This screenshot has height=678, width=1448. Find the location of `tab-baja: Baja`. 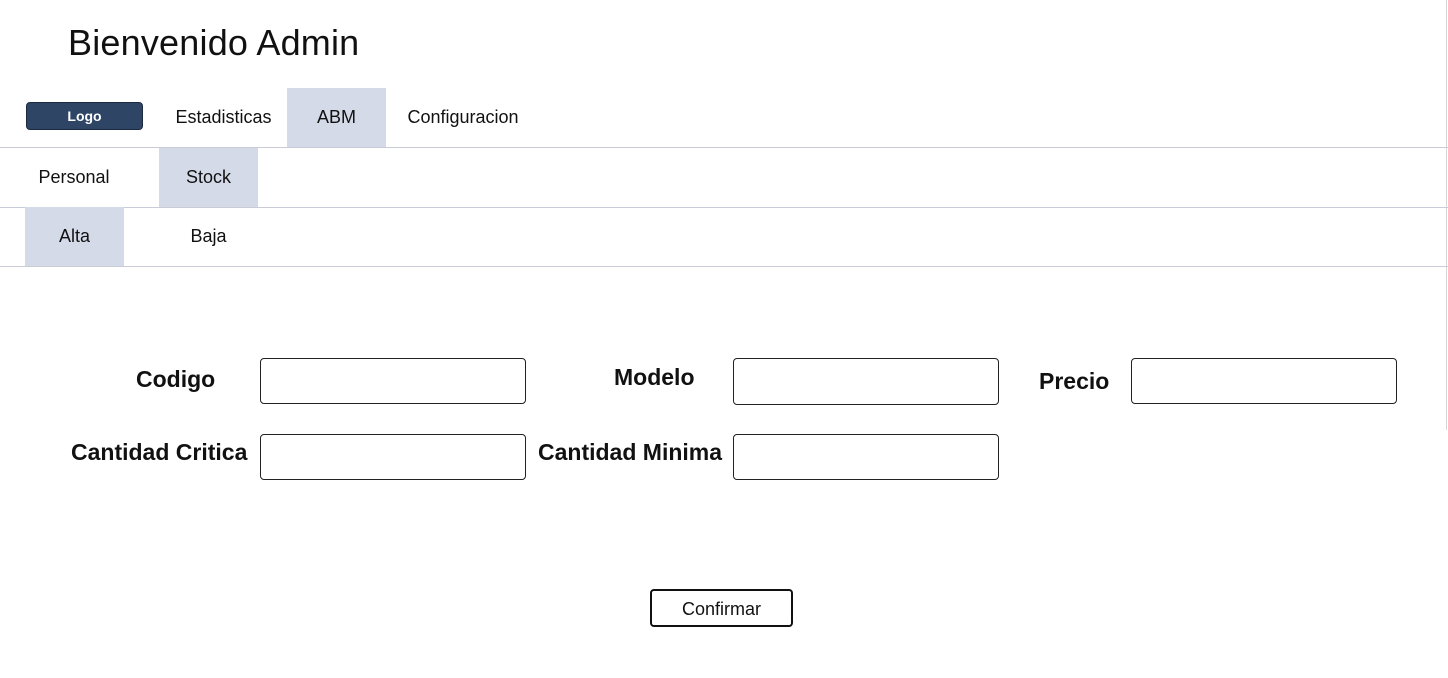

tab-baja: Baja is located at coordinates (208, 236).